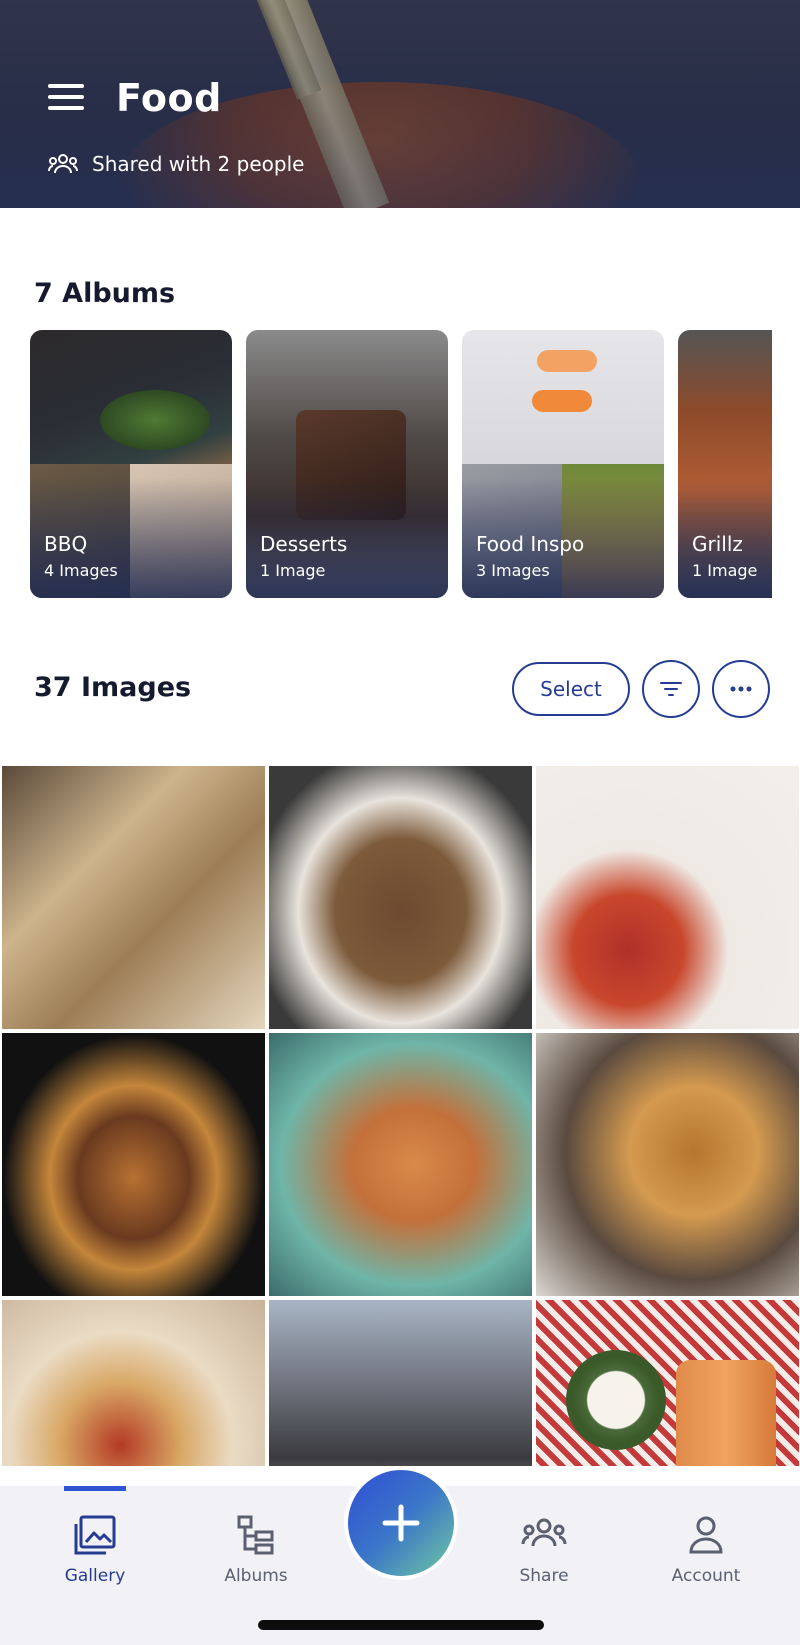 This screenshot has height=1645, width=800. What do you see at coordinates (401, 1625) in the screenshot?
I see `home-indicator` at bounding box center [401, 1625].